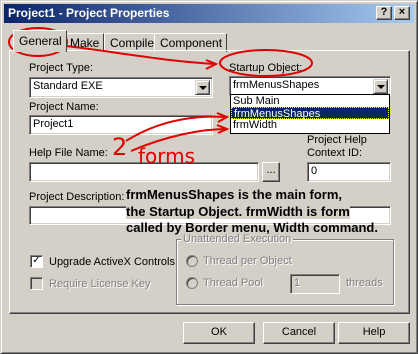  What do you see at coordinates (36, 283) in the screenshot?
I see `require-license-checkbox` at bounding box center [36, 283].